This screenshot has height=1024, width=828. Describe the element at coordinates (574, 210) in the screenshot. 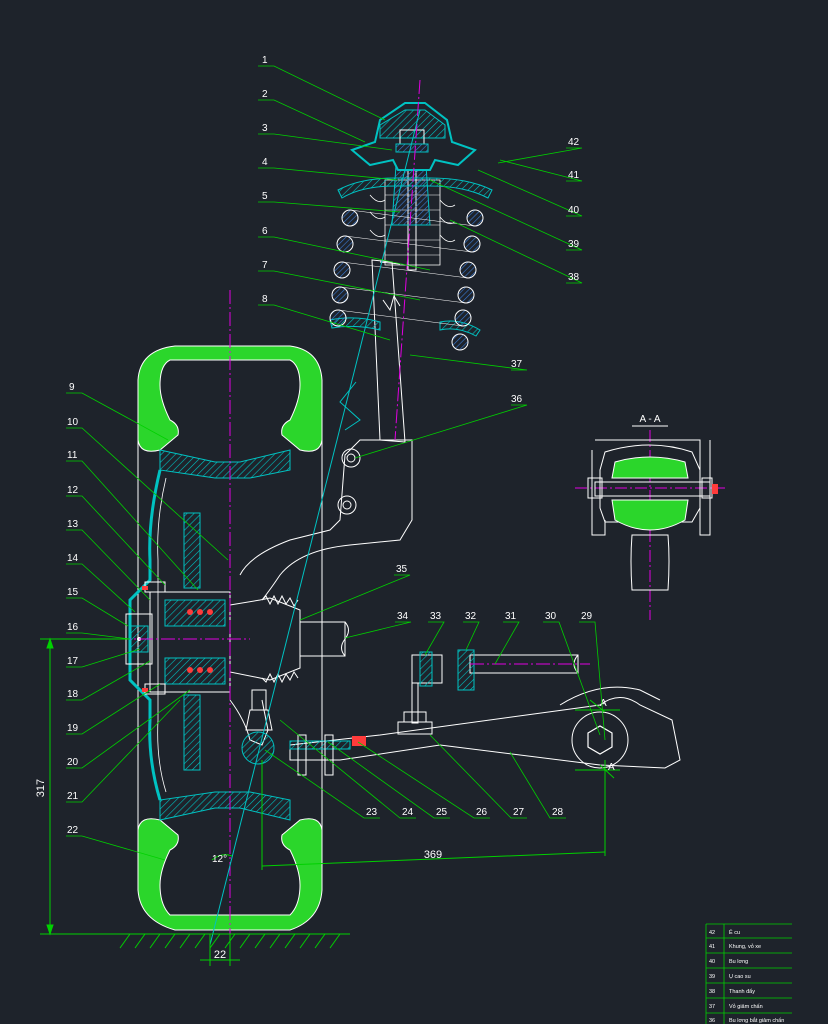

I see `callout-40: 40` at that location.